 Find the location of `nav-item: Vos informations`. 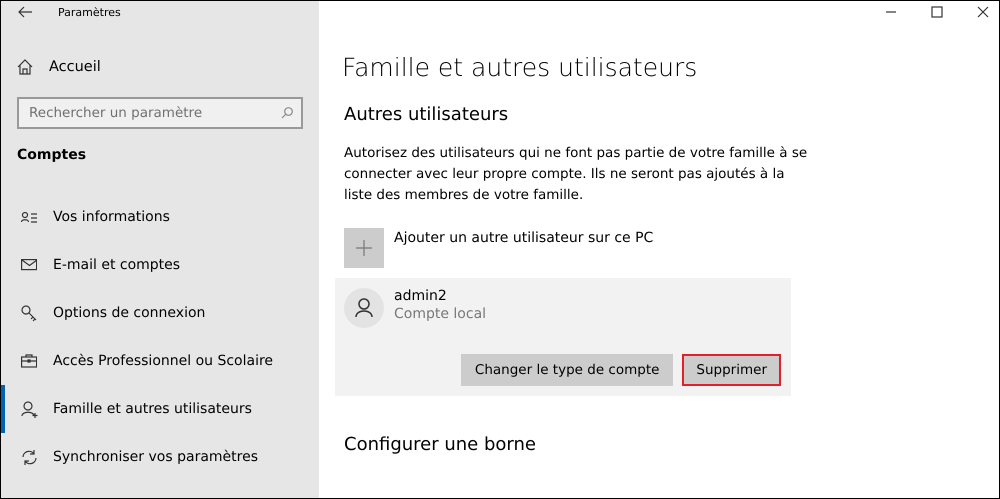

nav-item: Vos informations is located at coordinates (160, 217).